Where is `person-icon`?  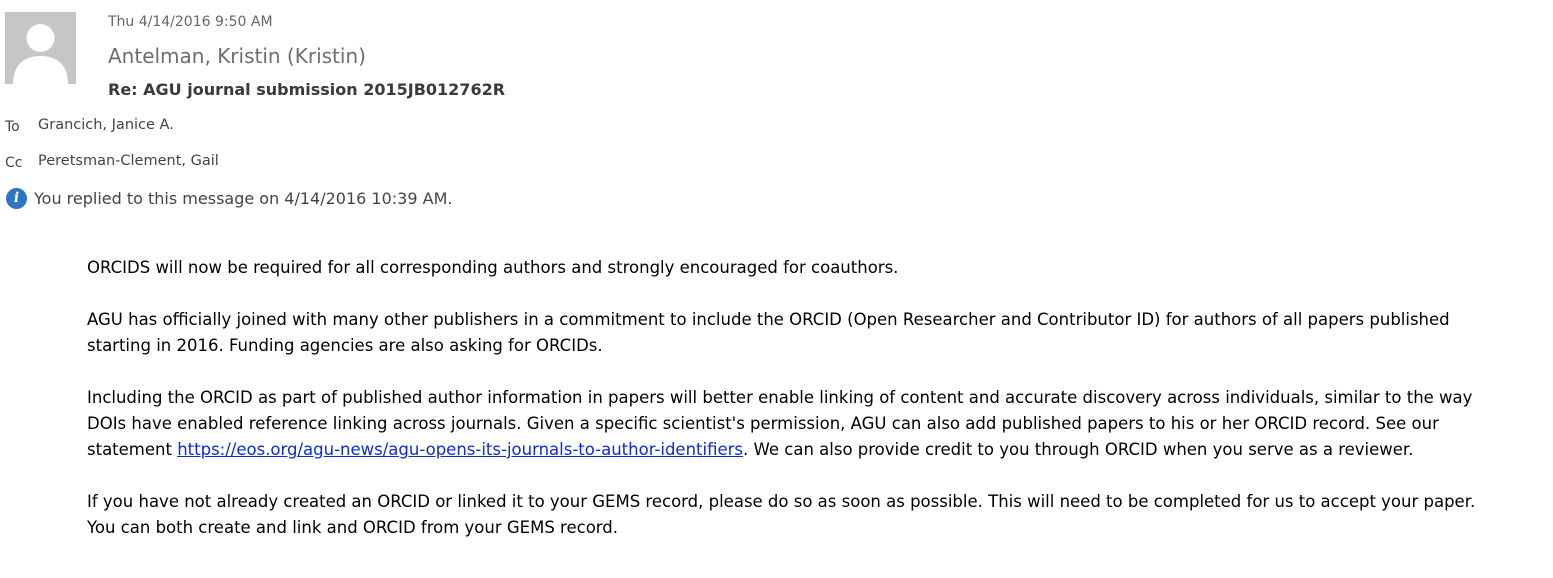 person-icon is located at coordinates (40, 54).